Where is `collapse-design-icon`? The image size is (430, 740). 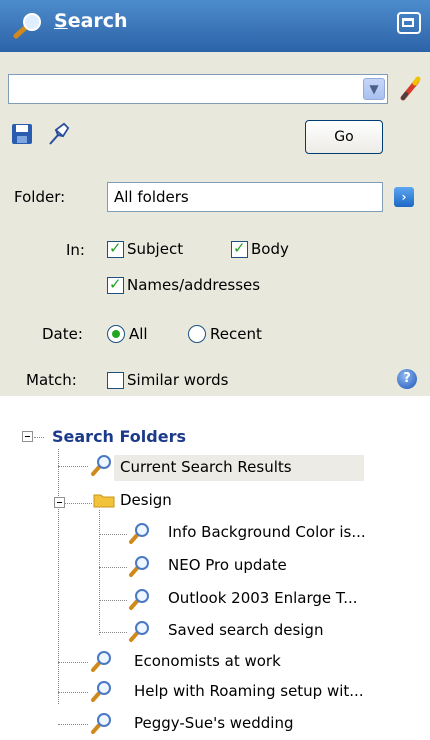
collapse-design-icon is located at coordinates (59, 502).